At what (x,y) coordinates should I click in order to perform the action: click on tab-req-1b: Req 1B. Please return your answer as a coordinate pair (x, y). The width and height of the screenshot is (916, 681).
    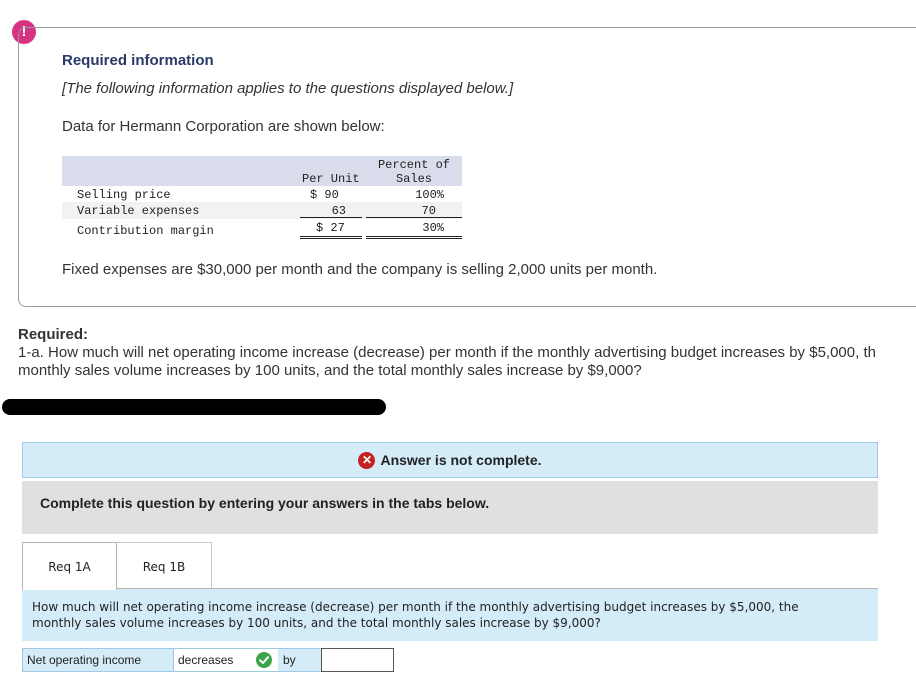
    Looking at the image, I should click on (164, 565).